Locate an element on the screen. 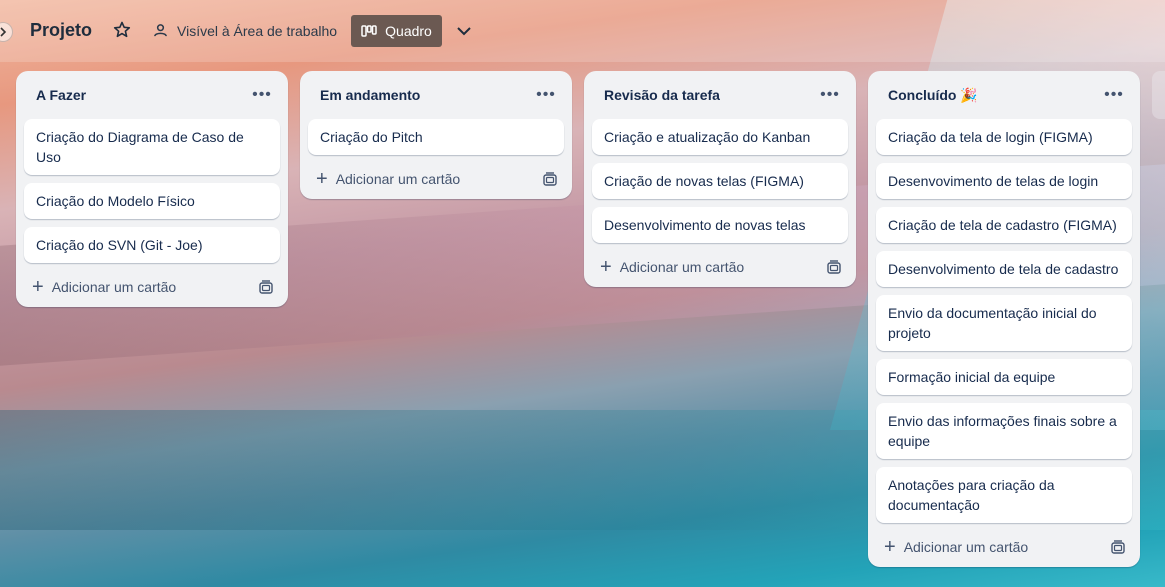 The height and width of the screenshot is (587, 1165). list-card: Desenvolvimento de novas telas is located at coordinates (720, 225).